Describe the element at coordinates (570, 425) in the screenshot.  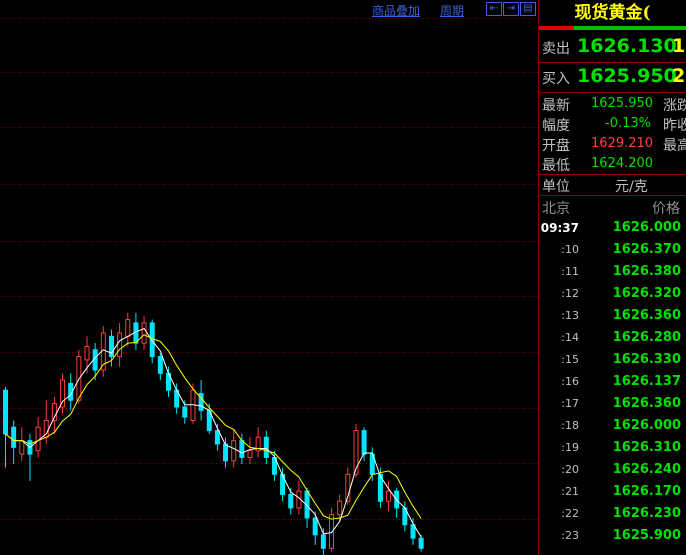
I see `tick-time: :18` at that location.